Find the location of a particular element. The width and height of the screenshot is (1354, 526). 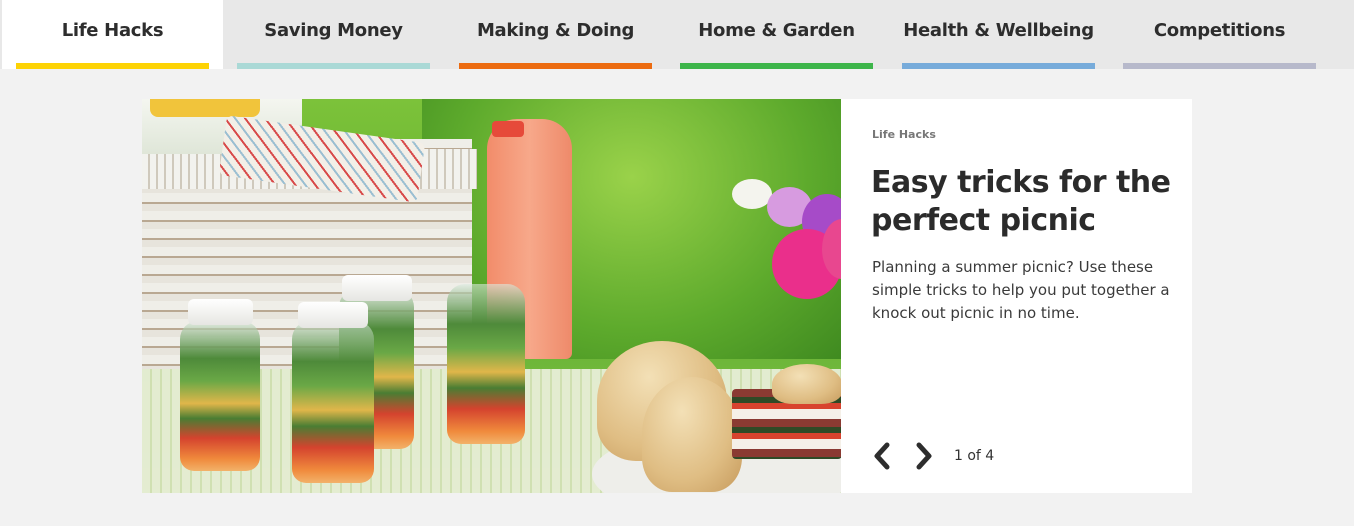

tab-label: Competitions is located at coordinates (1219, 30).